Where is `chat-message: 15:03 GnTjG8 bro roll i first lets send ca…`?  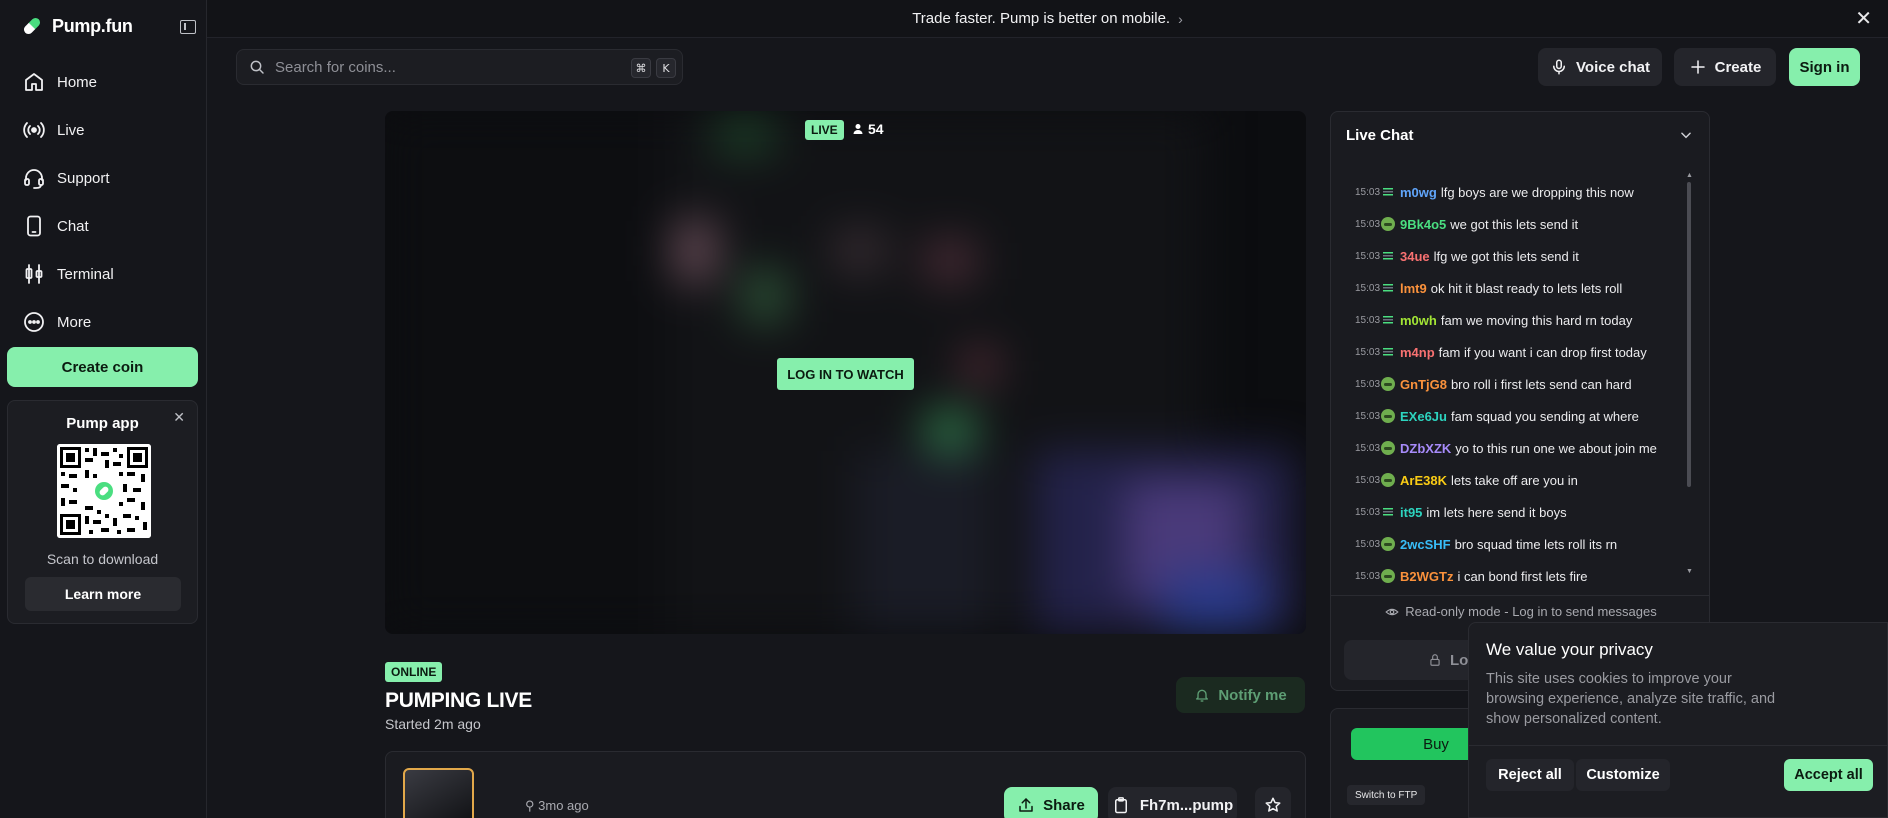
chat-message: 15:03 GnTjG8 bro roll i first lets send ca… is located at coordinates (1515, 384).